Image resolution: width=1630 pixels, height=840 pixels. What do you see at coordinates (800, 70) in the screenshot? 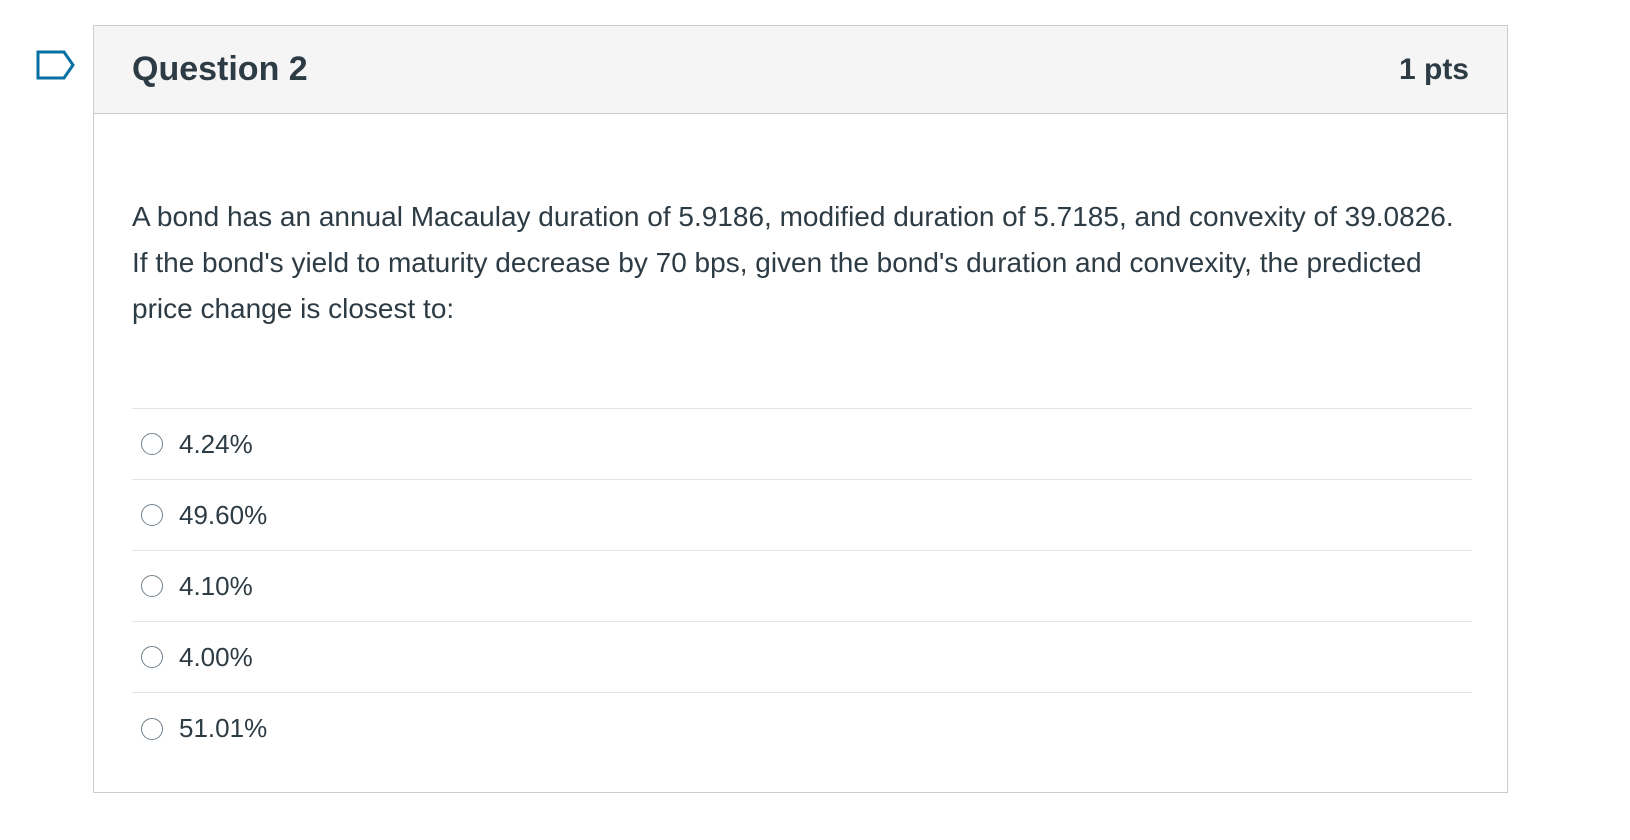
I see `question-header: Question 2 1 pts` at bounding box center [800, 70].